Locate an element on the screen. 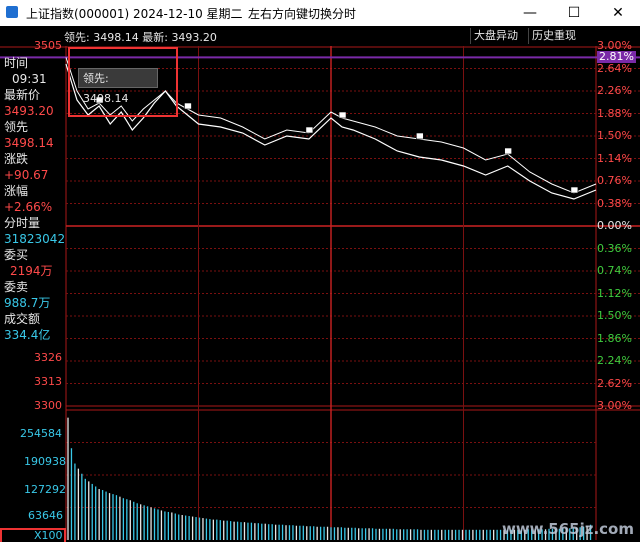 The width and height of the screenshot is (640, 542). change-label: 涨跌 is located at coordinates (16, 159).